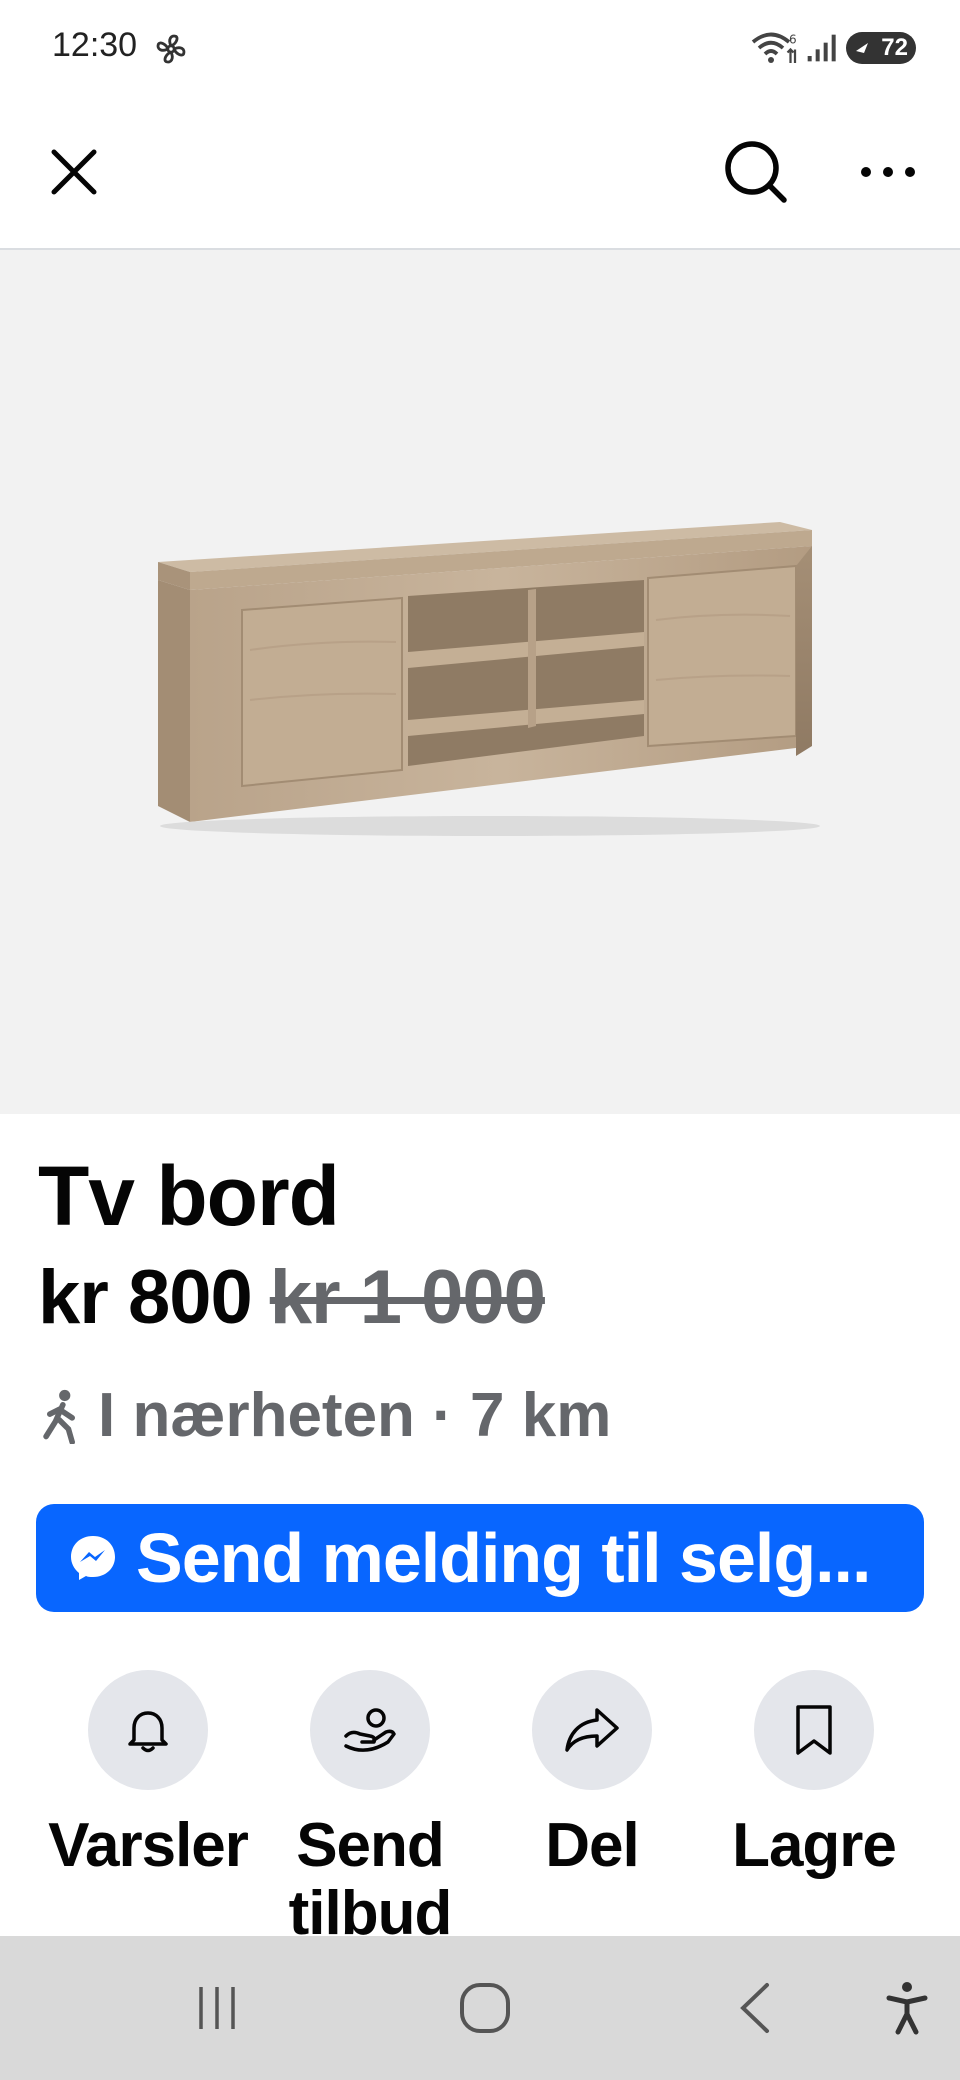 The height and width of the screenshot is (2080, 960). Describe the element at coordinates (171, 49) in the screenshot. I see `fan-icon` at that location.